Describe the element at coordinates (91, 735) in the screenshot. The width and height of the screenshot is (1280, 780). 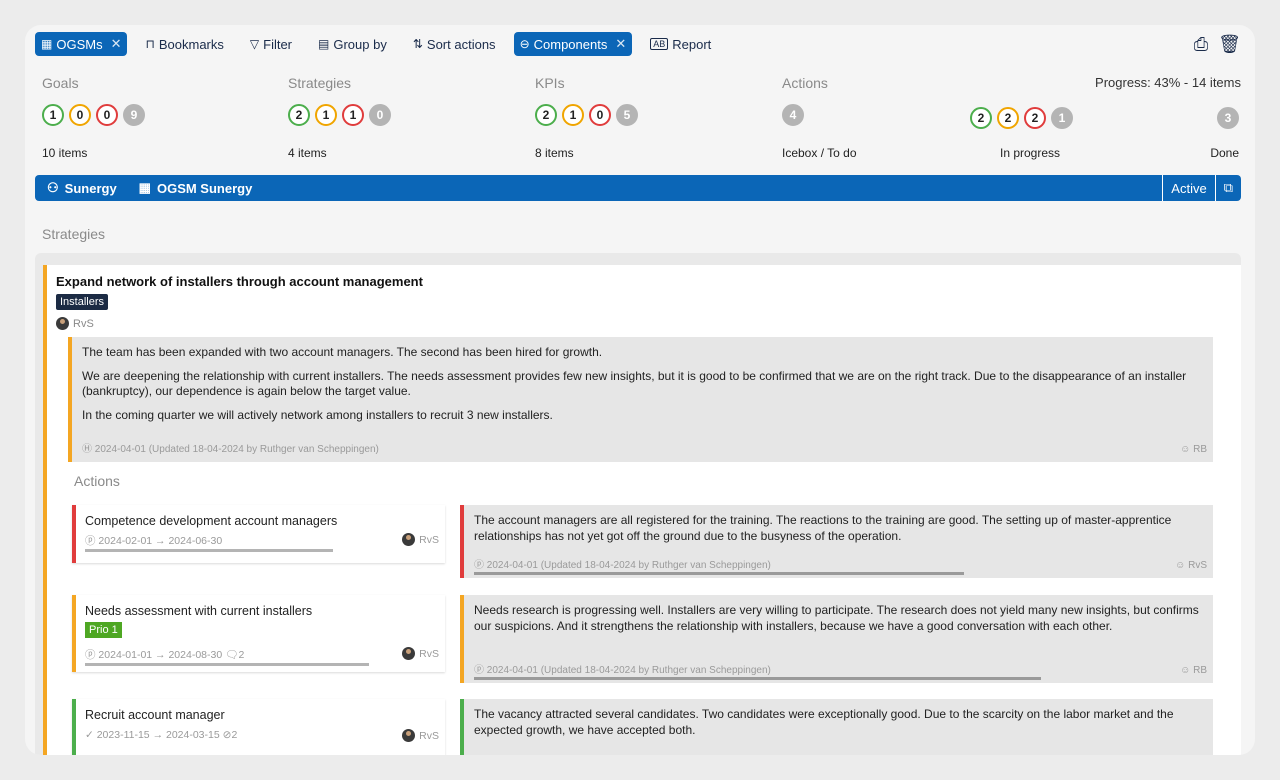
I see `check-icon: ✓` at that location.